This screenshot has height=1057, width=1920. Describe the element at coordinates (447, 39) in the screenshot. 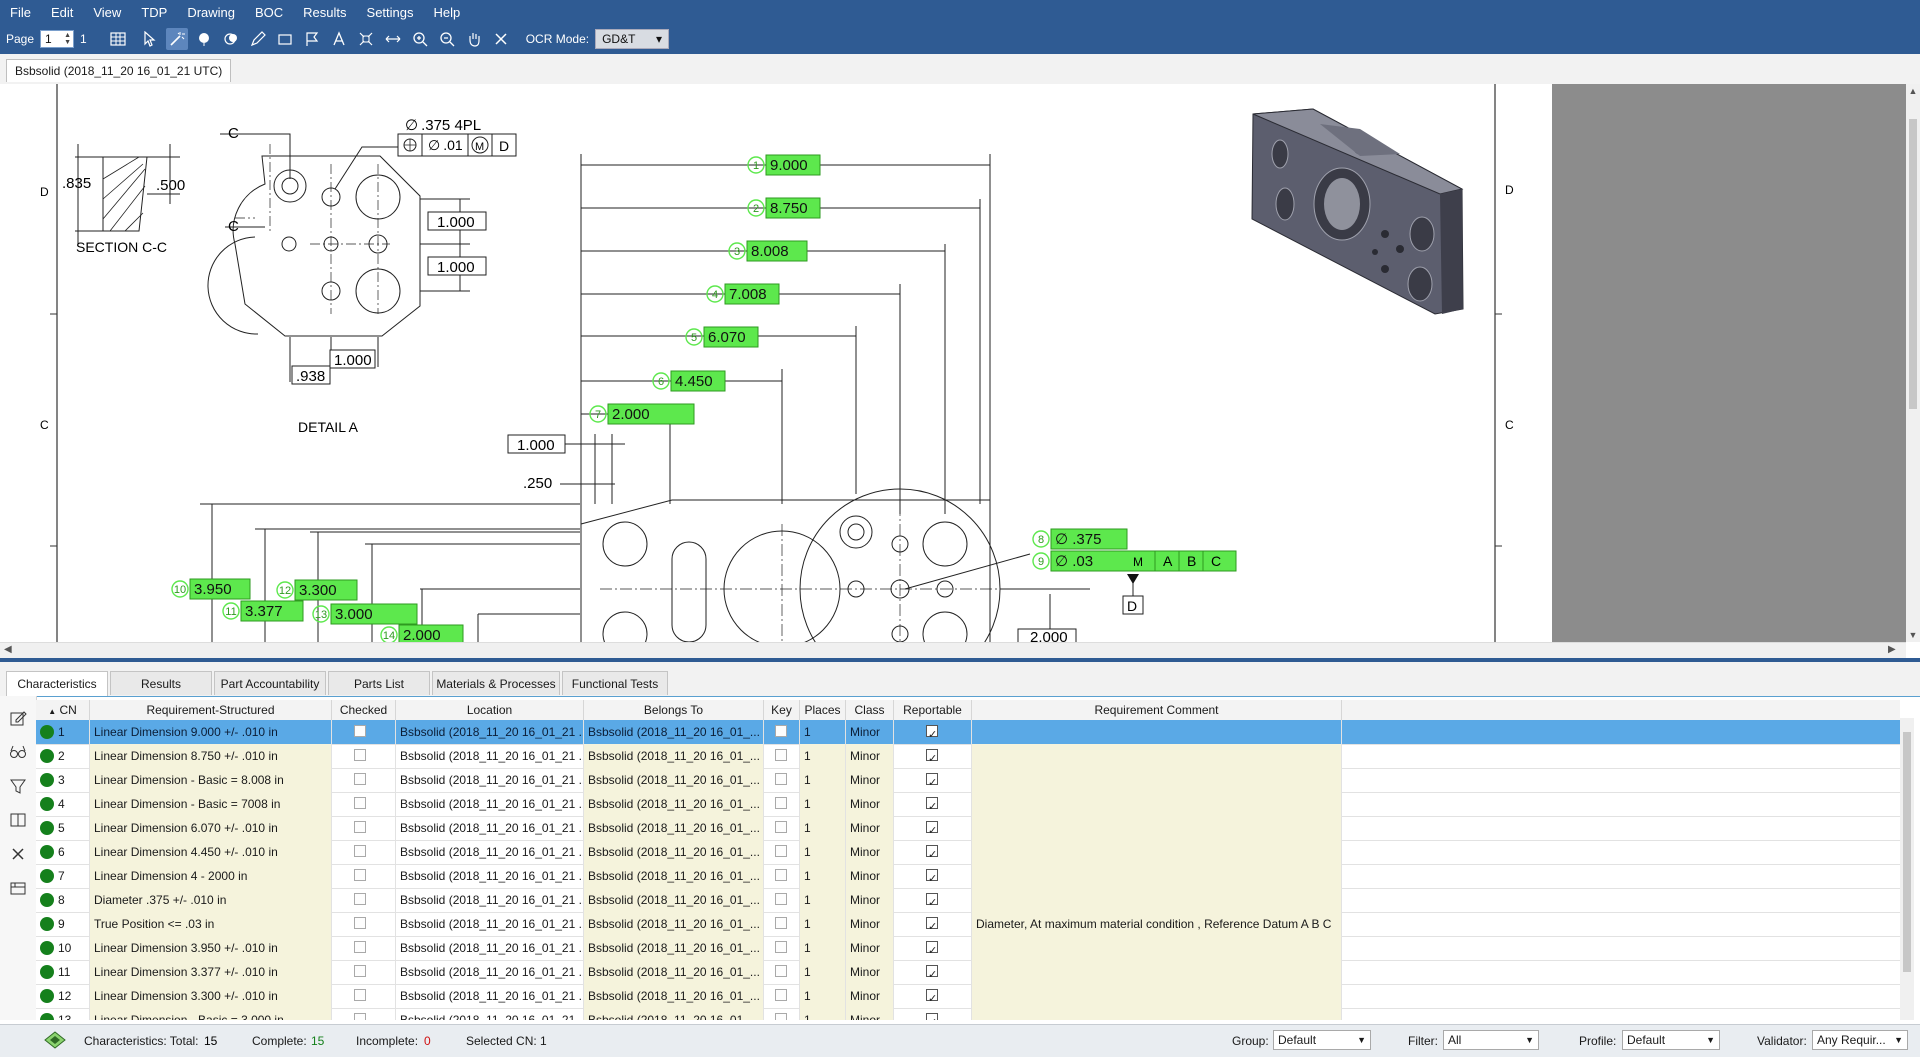

I see `zoom-out-icon` at that location.